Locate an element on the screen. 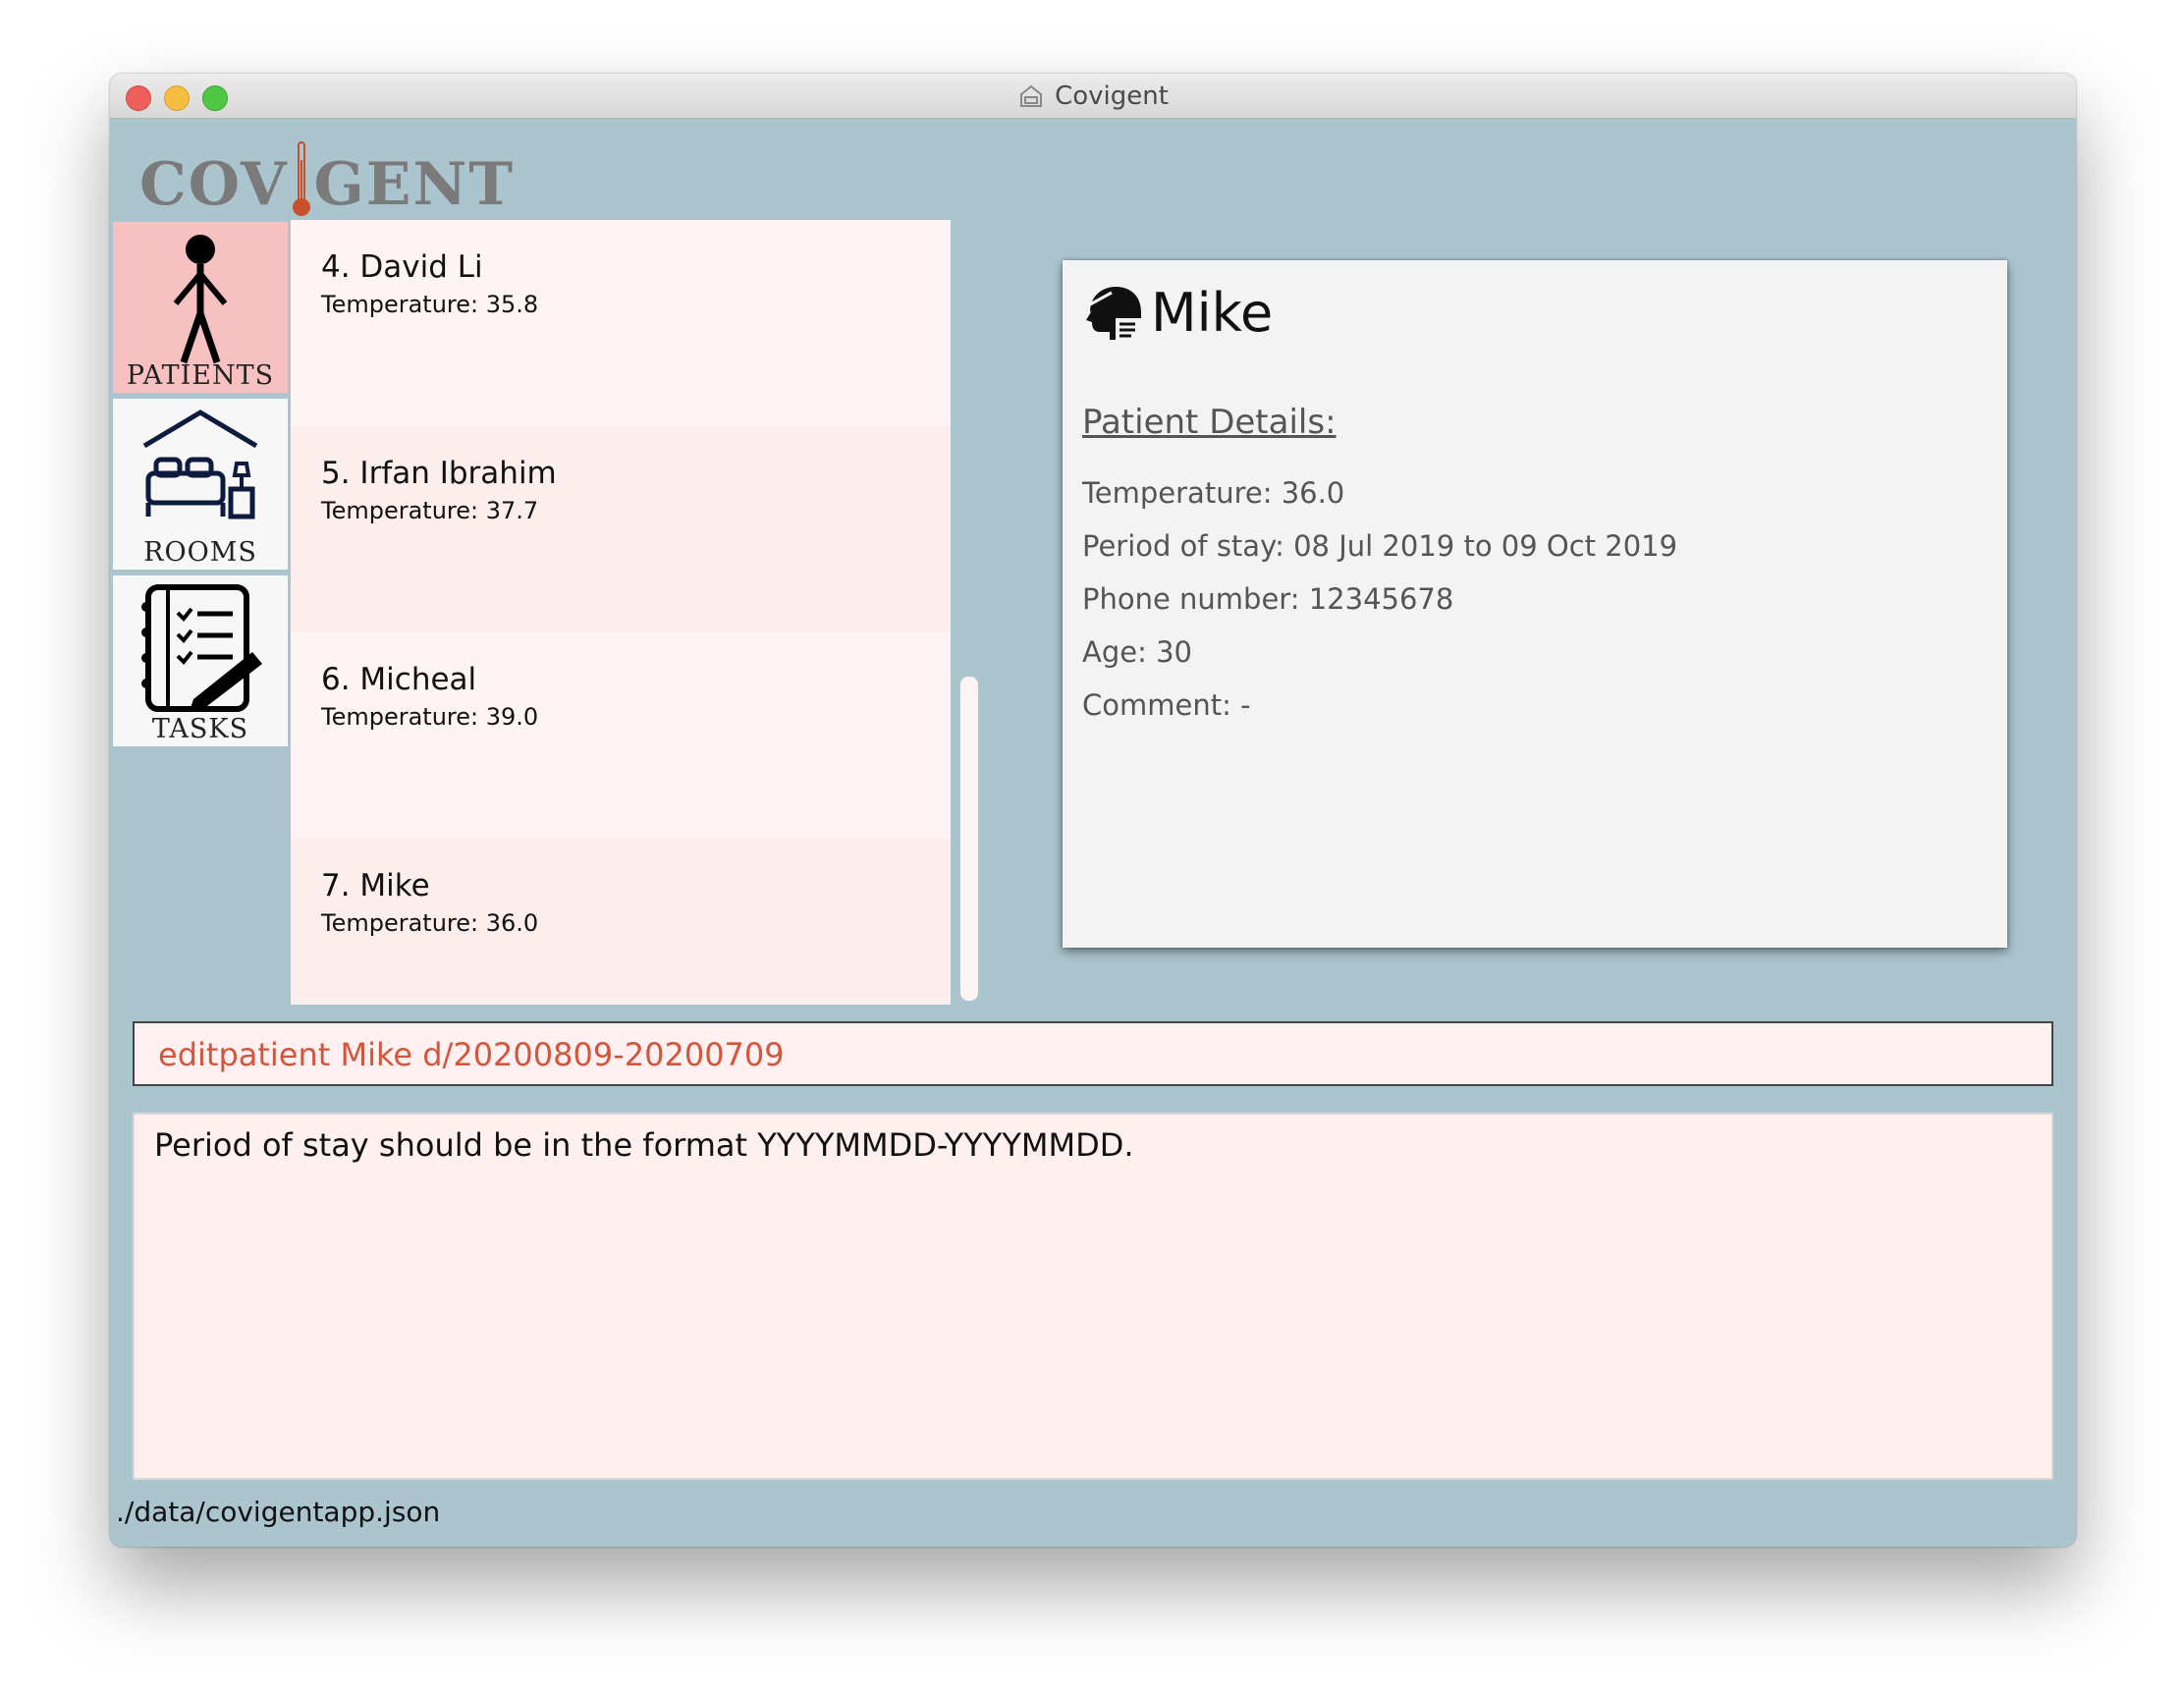 The width and height of the screenshot is (2184, 1693). command-box is located at coordinates (1093, 1053).